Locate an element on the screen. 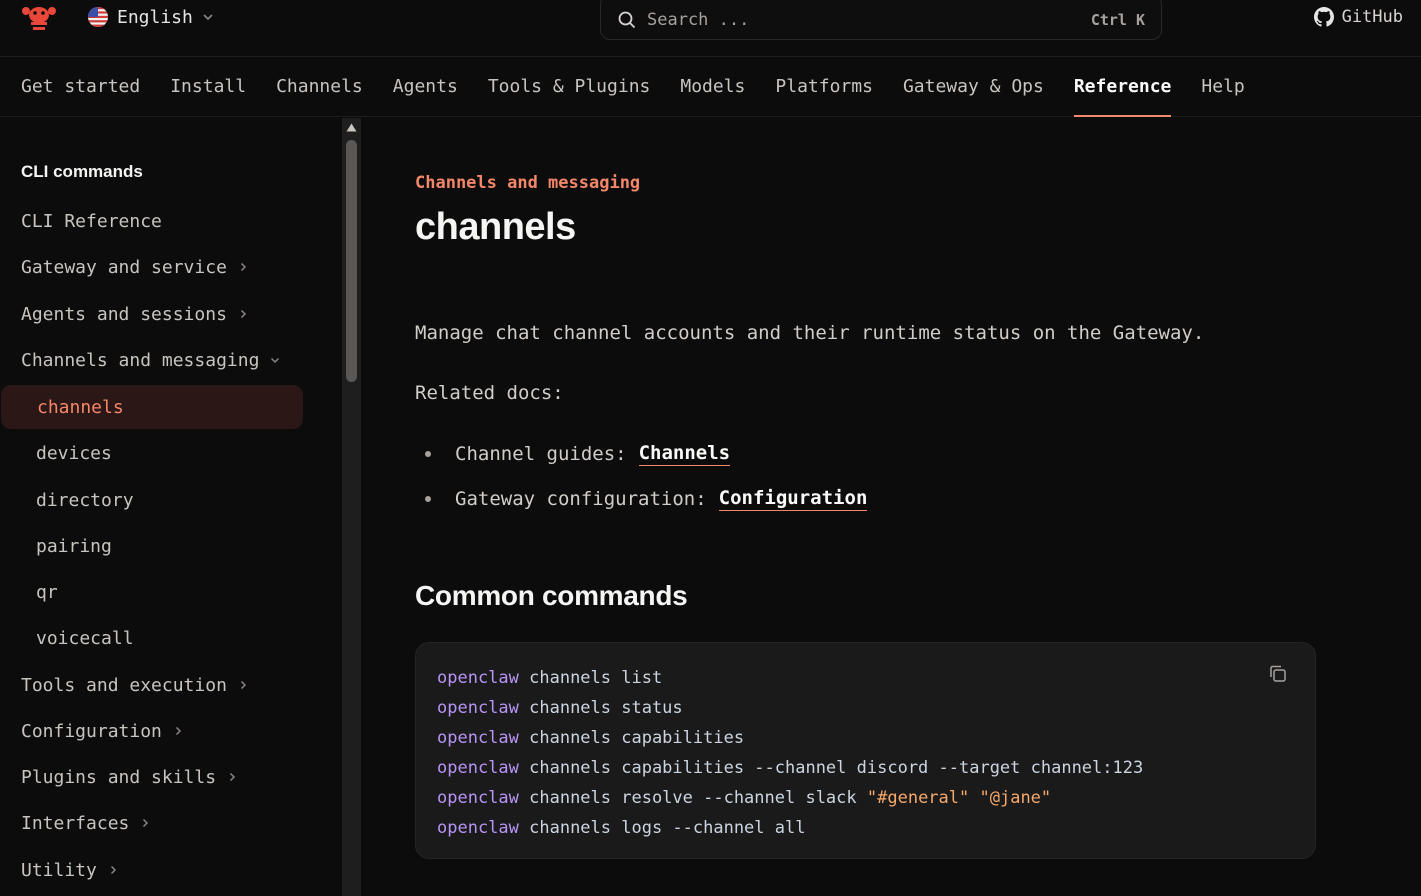  tab-reference: Reference is located at coordinates (1122, 87).